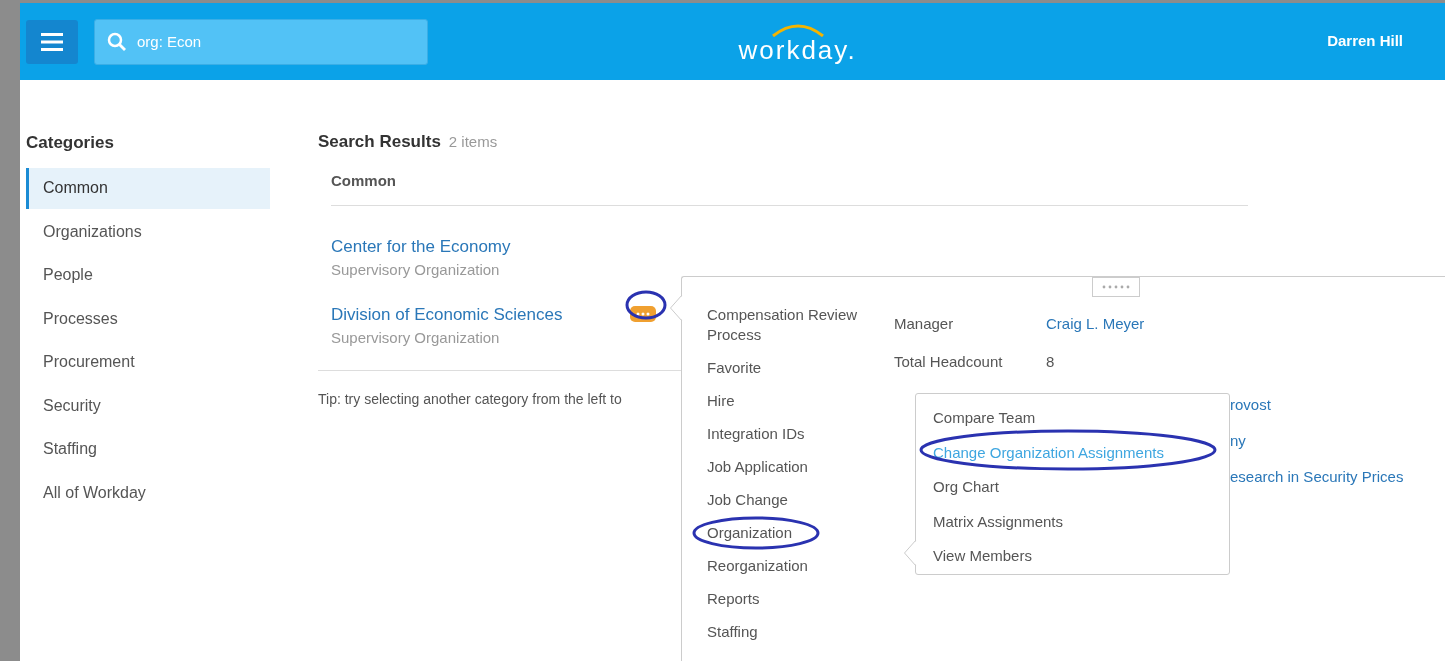 The width and height of the screenshot is (1445, 661). I want to click on menu-icon, so click(52, 41).